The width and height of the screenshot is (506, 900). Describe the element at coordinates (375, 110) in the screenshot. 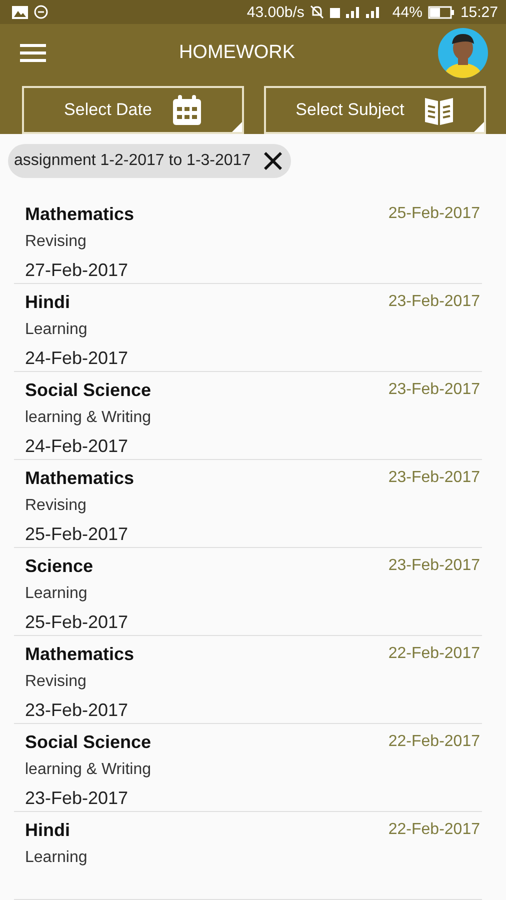

I see `filter-button: Select Subject` at that location.